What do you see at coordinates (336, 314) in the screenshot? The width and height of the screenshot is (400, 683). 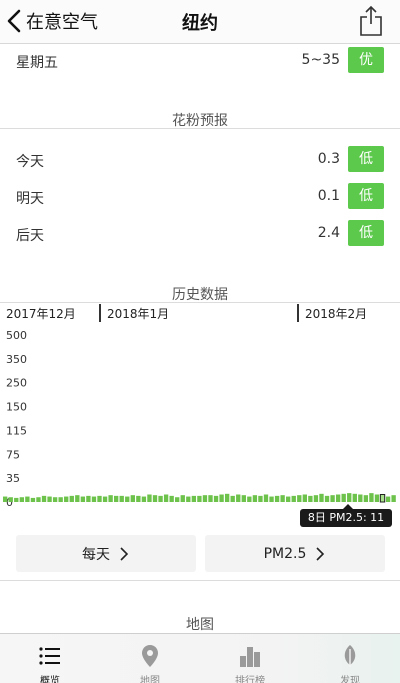 I see `month-label: 2018年2月` at bounding box center [336, 314].